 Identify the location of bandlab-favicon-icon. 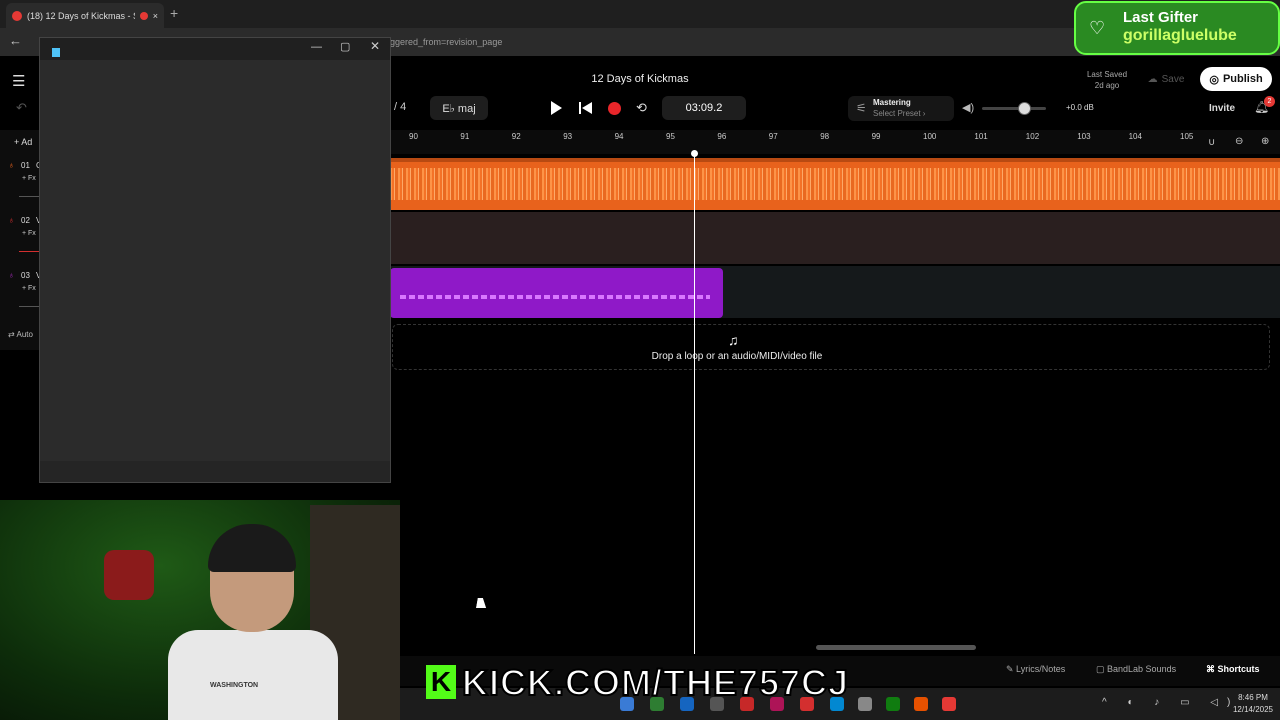
(17, 15).